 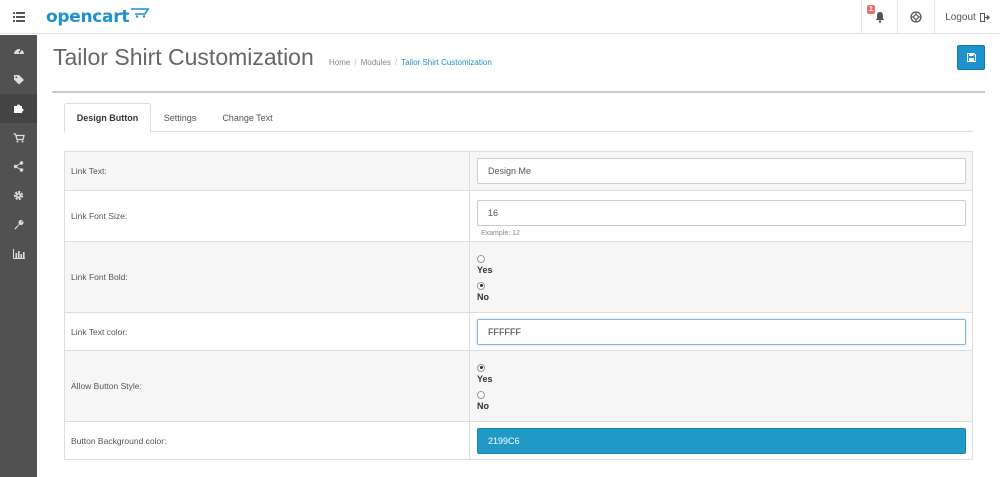 I want to click on breadcrumb-modules: Modules, so click(x=376, y=62).